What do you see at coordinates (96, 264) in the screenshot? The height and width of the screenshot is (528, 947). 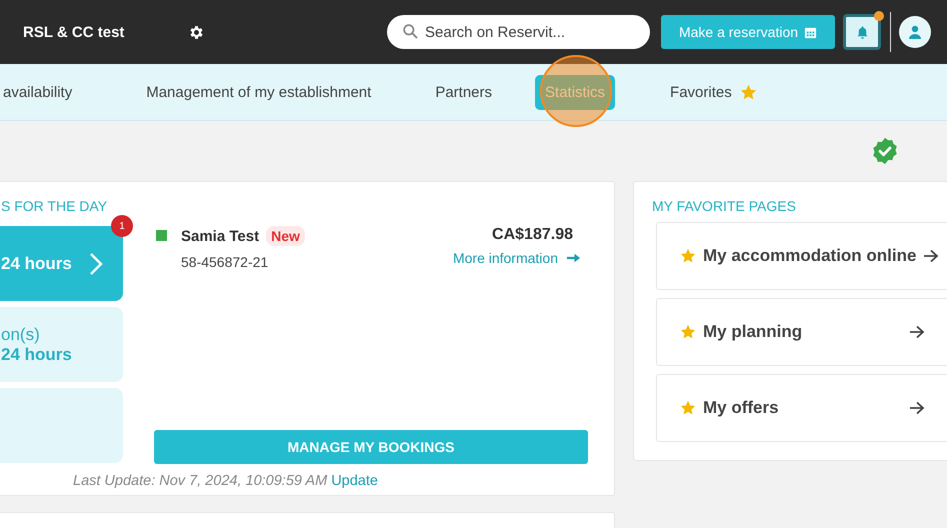 I see `chevron-right-icon` at bounding box center [96, 264].